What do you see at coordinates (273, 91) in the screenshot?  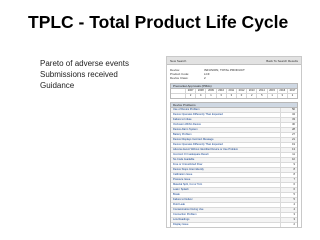 I see `premarket-year-cell: 2015` at bounding box center [273, 91].